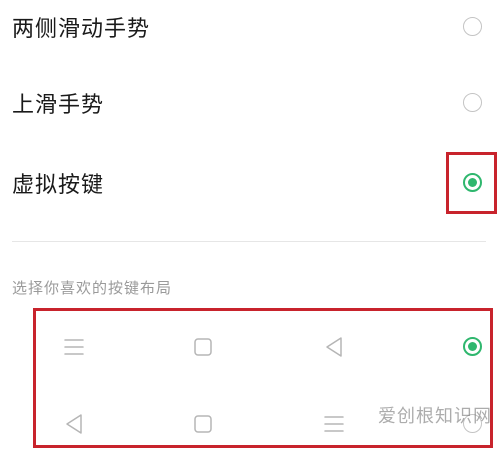 This screenshot has height=459, width=500. What do you see at coordinates (81, 29) in the screenshot?
I see `option-label: 两侧滑动手势` at bounding box center [81, 29].